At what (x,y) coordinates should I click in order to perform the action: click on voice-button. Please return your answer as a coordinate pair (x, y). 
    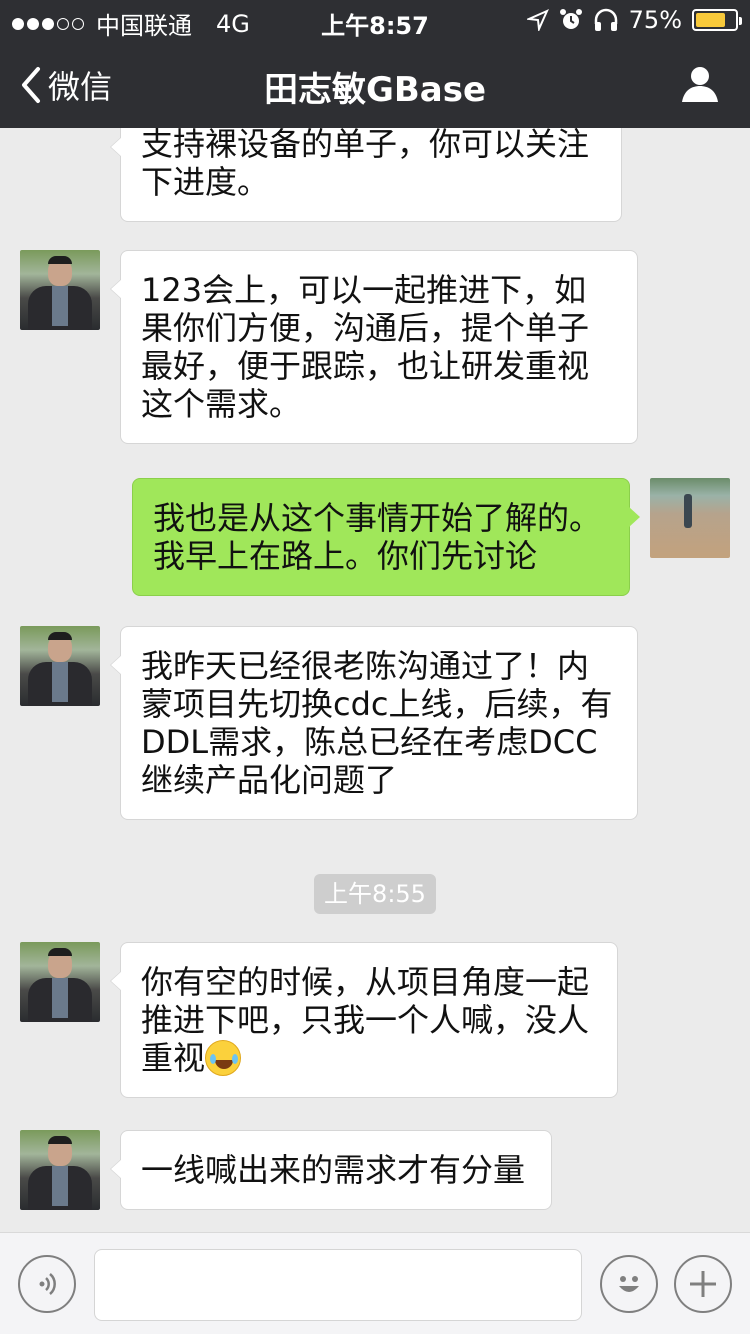
    Looking at the image, I should click on (47, 1284).